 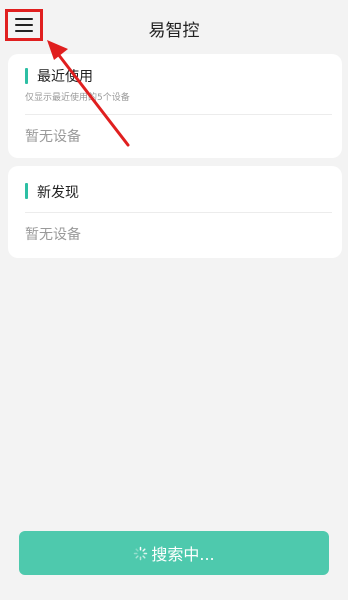 I want to click on page-title: 易智控, so click(x=174, y=31).